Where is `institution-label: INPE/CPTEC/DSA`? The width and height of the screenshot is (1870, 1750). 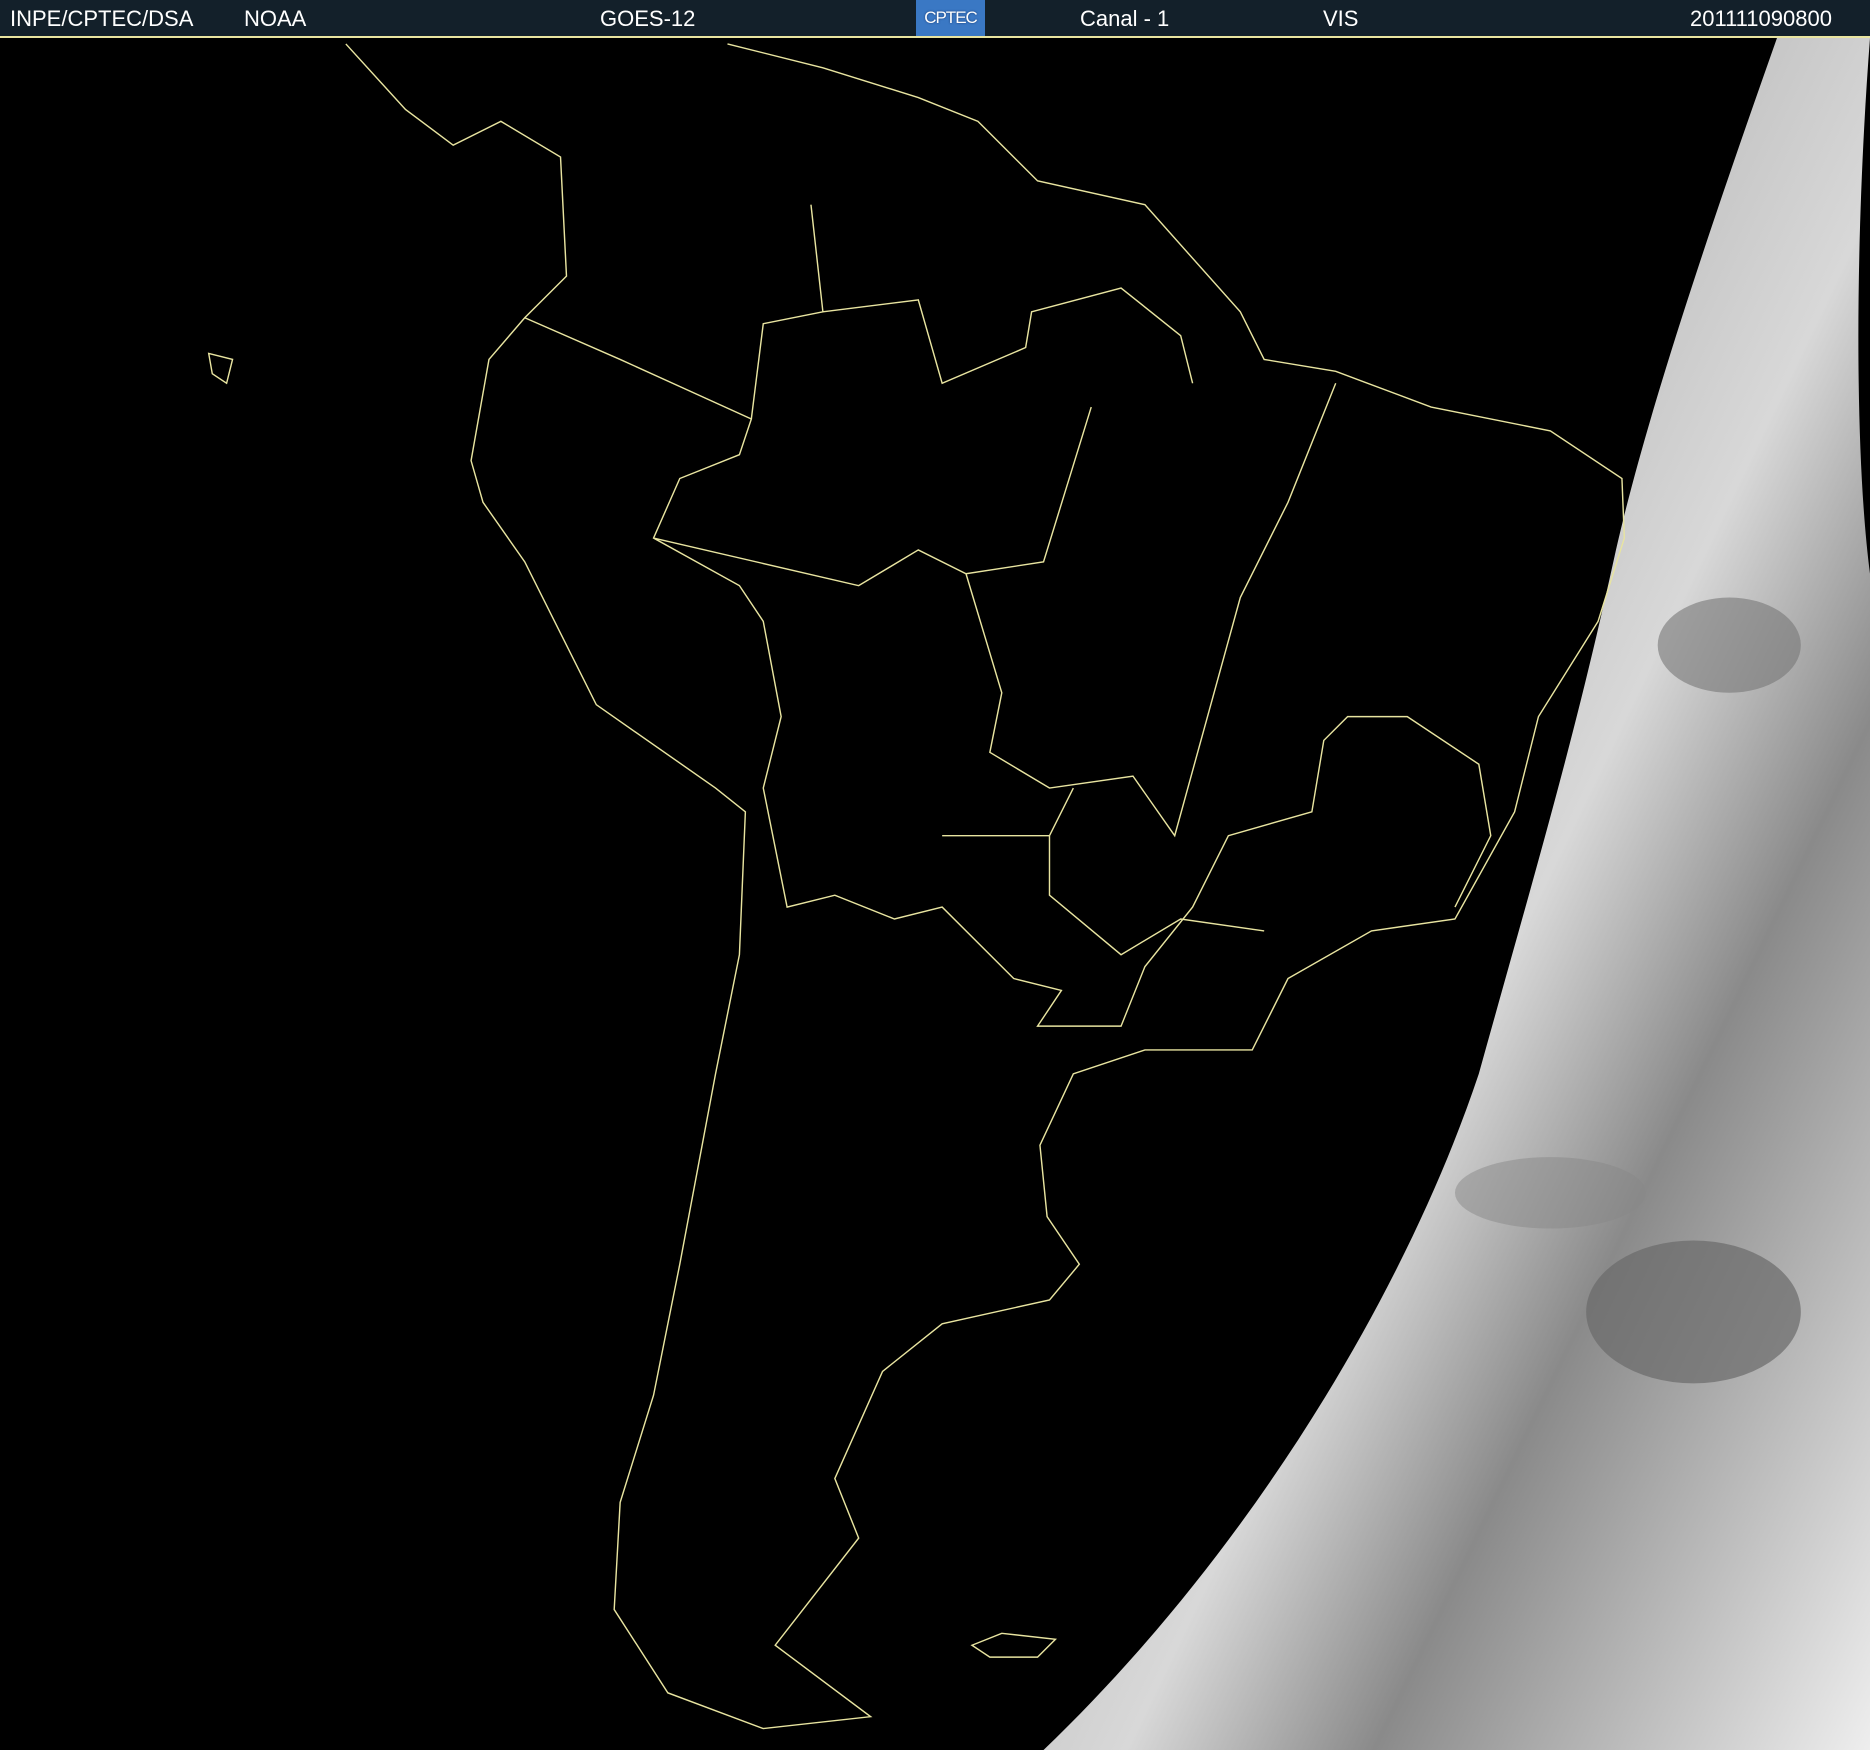
institution-label: INPE/CPTEC/DSA is located at coordinates (102, 18).